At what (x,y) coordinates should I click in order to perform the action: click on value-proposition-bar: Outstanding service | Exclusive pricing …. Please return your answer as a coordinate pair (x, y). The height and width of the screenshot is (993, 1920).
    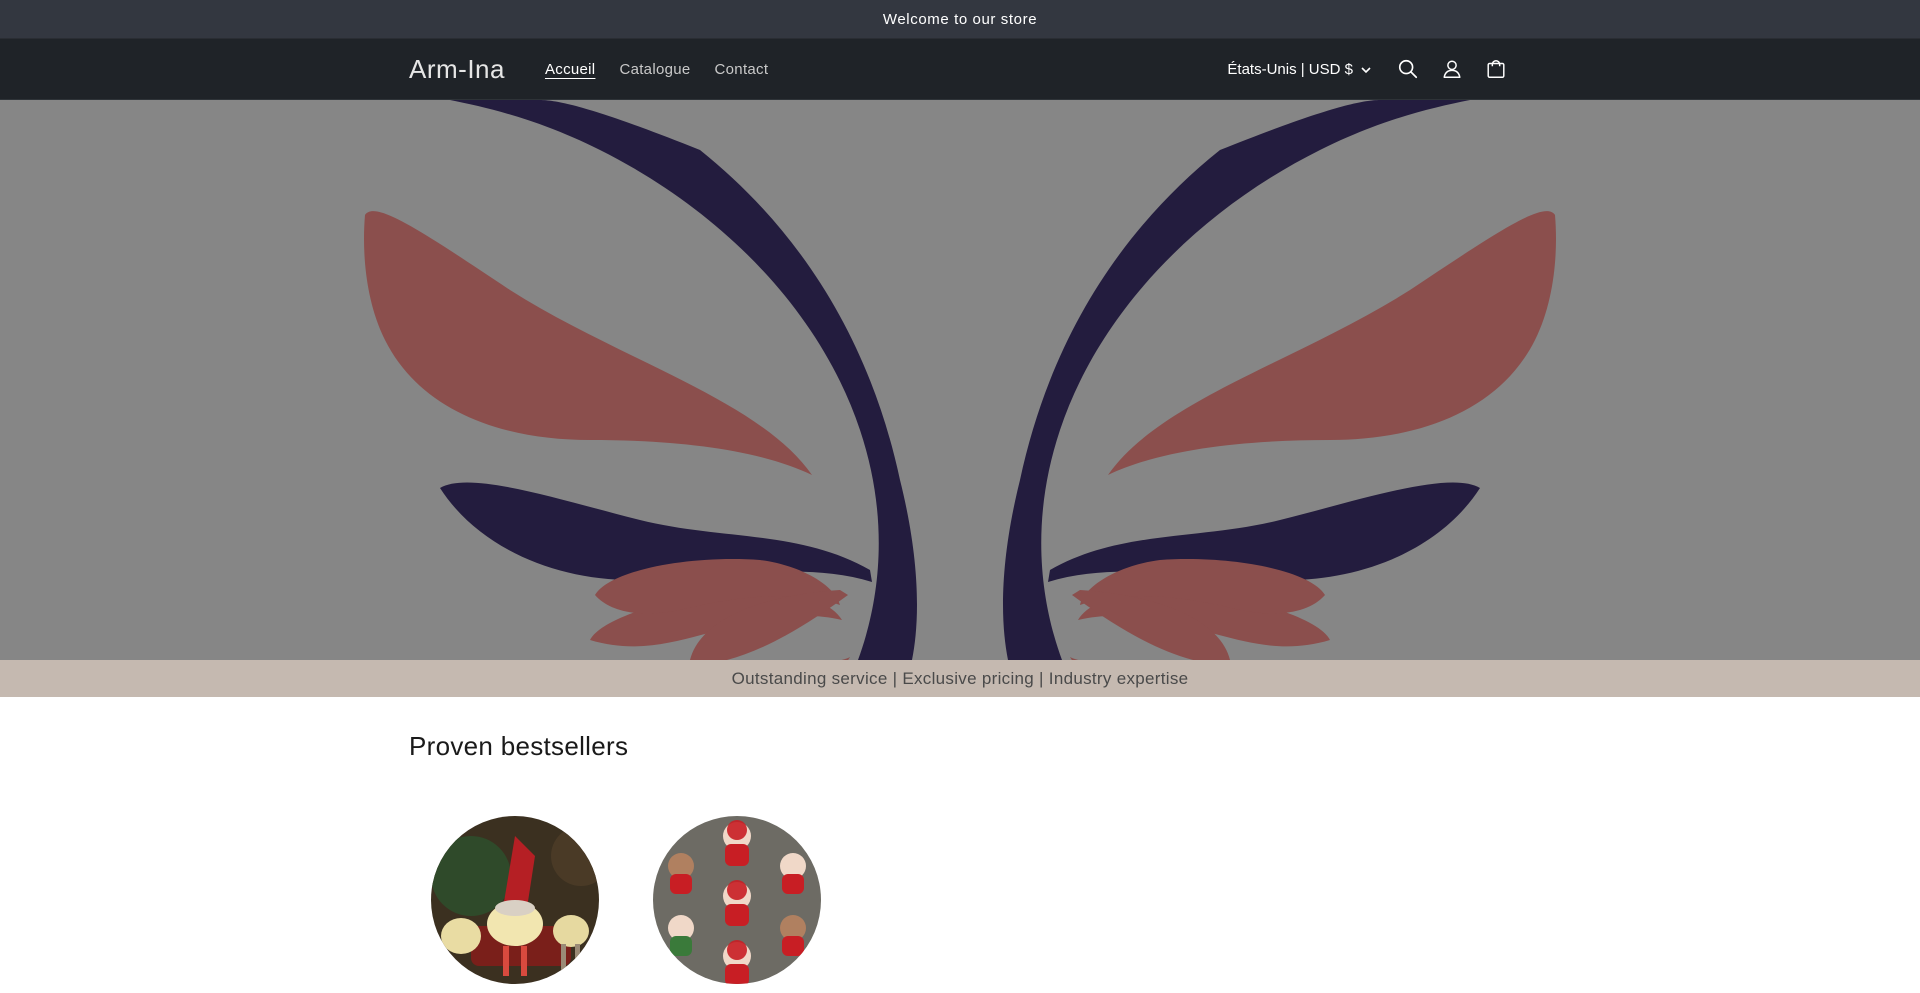
    Looking at the image, I should click on (960, 678).